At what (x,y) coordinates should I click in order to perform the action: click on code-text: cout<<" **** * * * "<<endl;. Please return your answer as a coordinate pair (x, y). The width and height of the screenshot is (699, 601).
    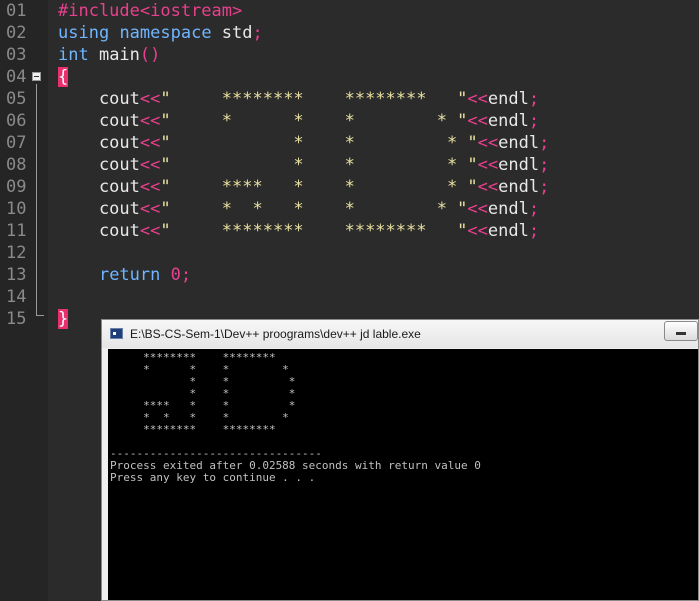
    Looking at the image, I should click on (303, 187).